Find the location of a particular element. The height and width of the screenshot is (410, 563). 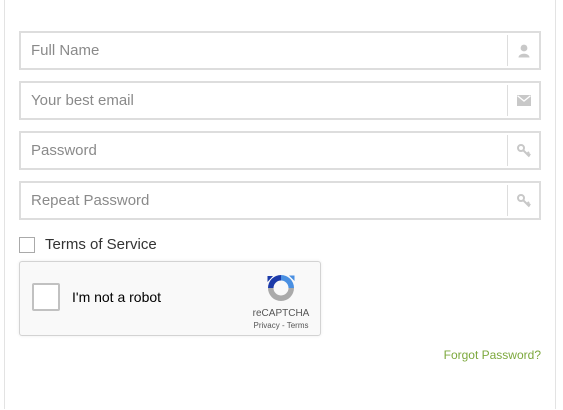

recaptcha-brand: reCAPTCHA is located at coordinates (281, 313).